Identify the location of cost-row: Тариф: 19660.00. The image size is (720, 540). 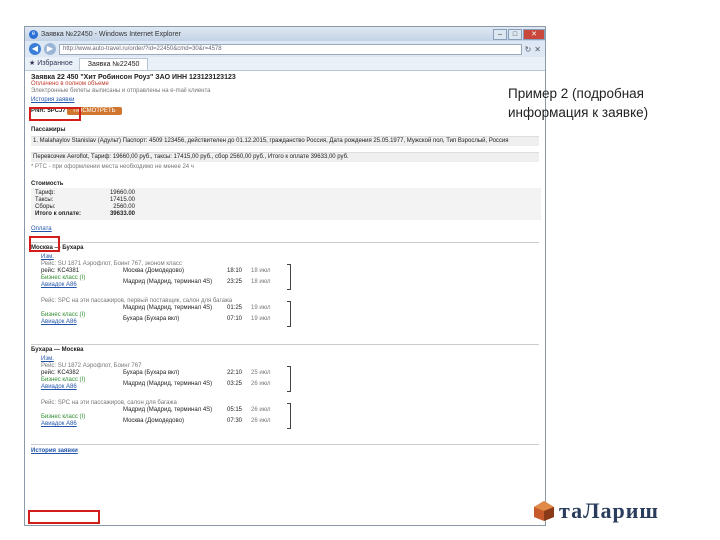
(85, 193).